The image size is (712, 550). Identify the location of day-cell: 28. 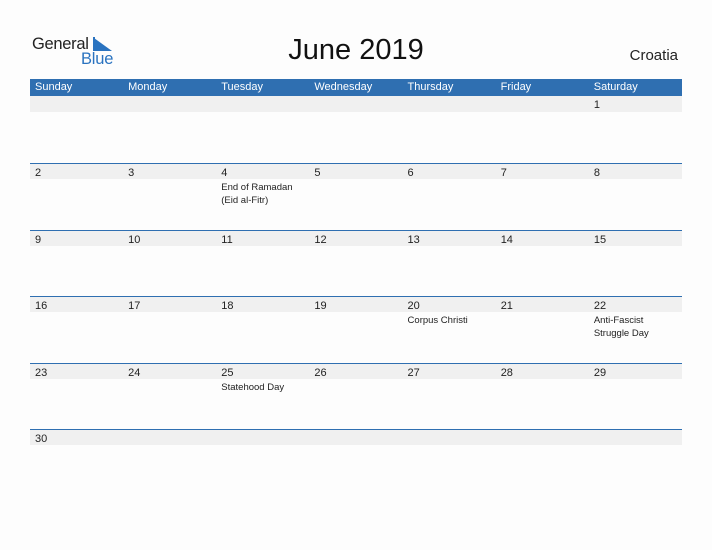
(542, 372).